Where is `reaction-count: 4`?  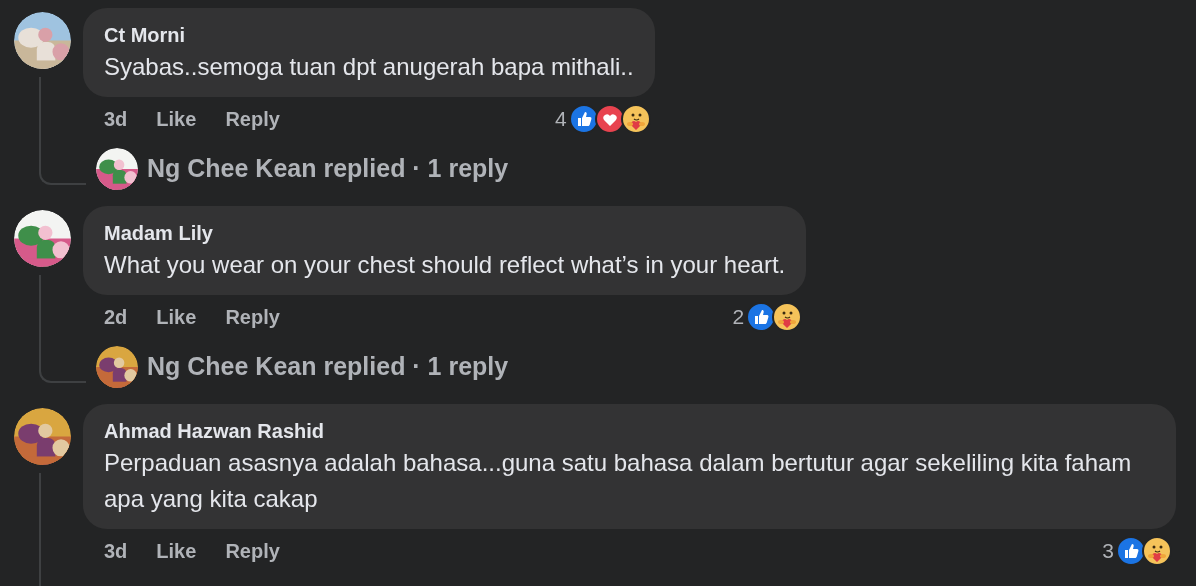
reaction-count: 4 is located at coordinates (561, 119).